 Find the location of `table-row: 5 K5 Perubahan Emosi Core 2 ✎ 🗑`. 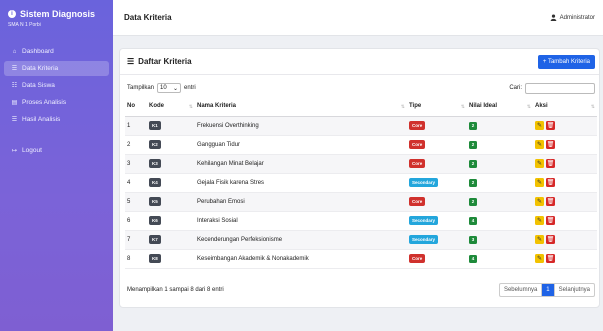

table-row: 5 K5 Perubahan Emosi Core 2 ✎ 🗑 is located at coordinates (361, 202).